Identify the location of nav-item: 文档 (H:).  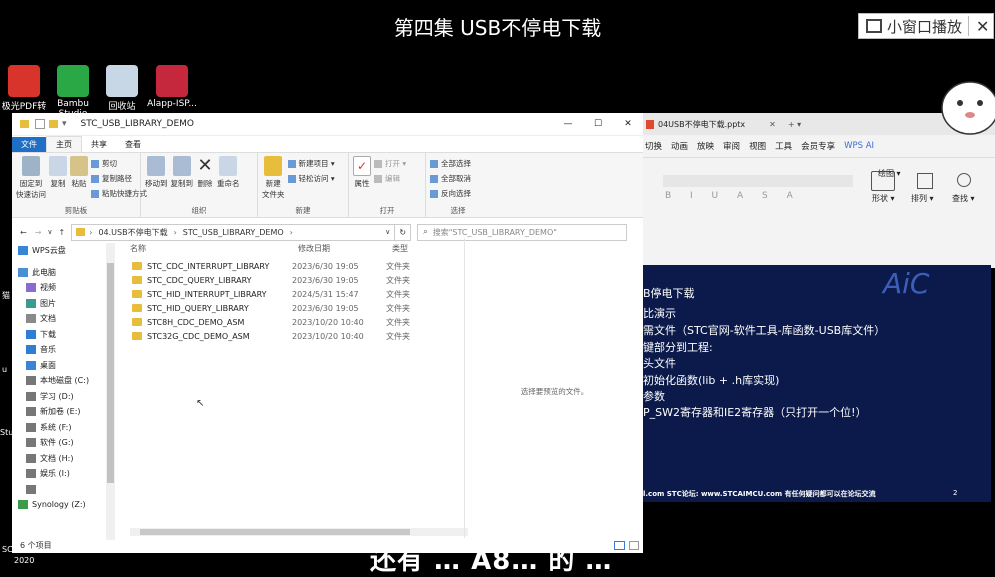
(72, 459).